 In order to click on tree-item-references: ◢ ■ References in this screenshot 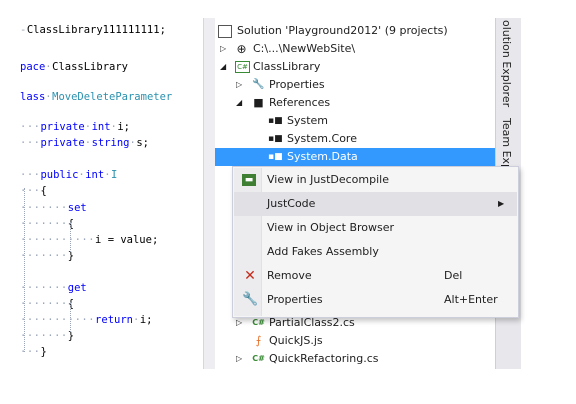, I will do `click(355, 103)`.